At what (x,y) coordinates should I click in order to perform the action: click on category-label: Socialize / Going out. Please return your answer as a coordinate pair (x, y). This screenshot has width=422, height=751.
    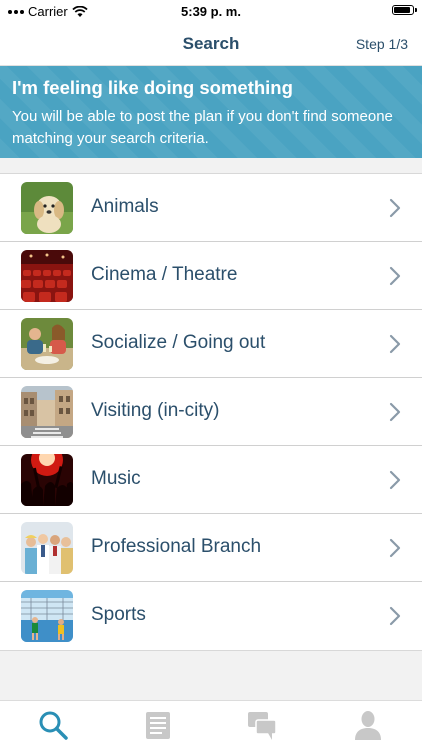
    Looking at the image, I should click on (178, 342).